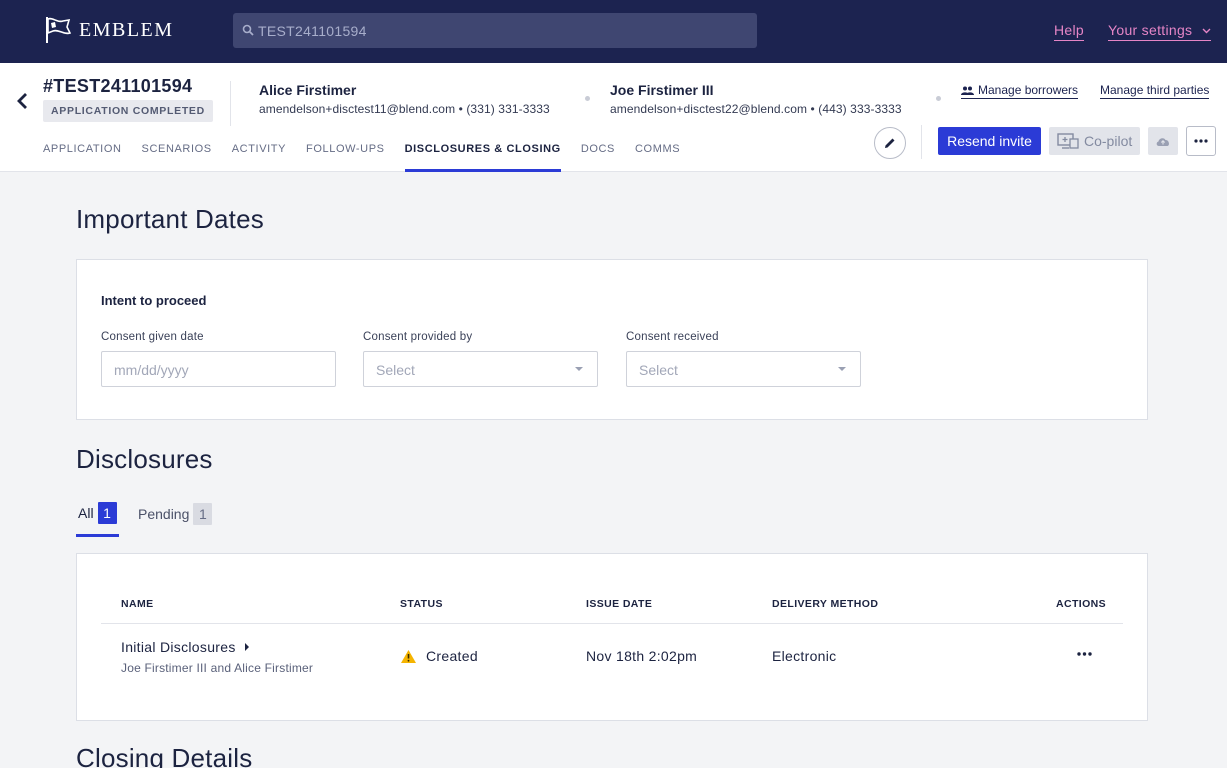 The image size is (1227, 768). What do you see at coordinates (743, 369) in the screenshot?
I see `consent-received-select: Select` at bounding box center [743, 369].